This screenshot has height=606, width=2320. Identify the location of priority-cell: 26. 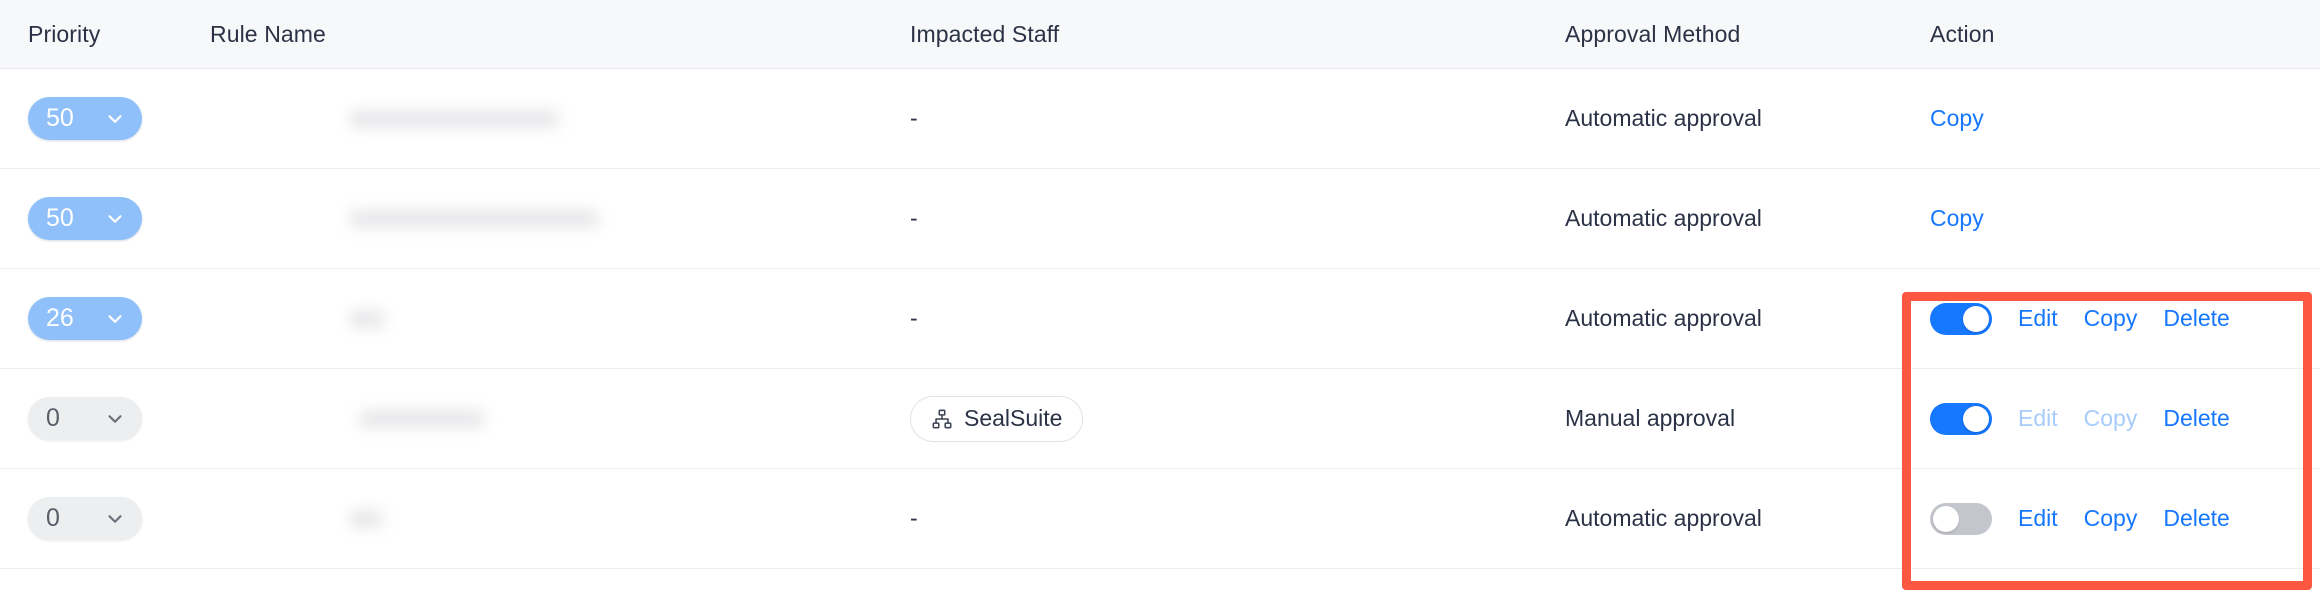
(105, 318).